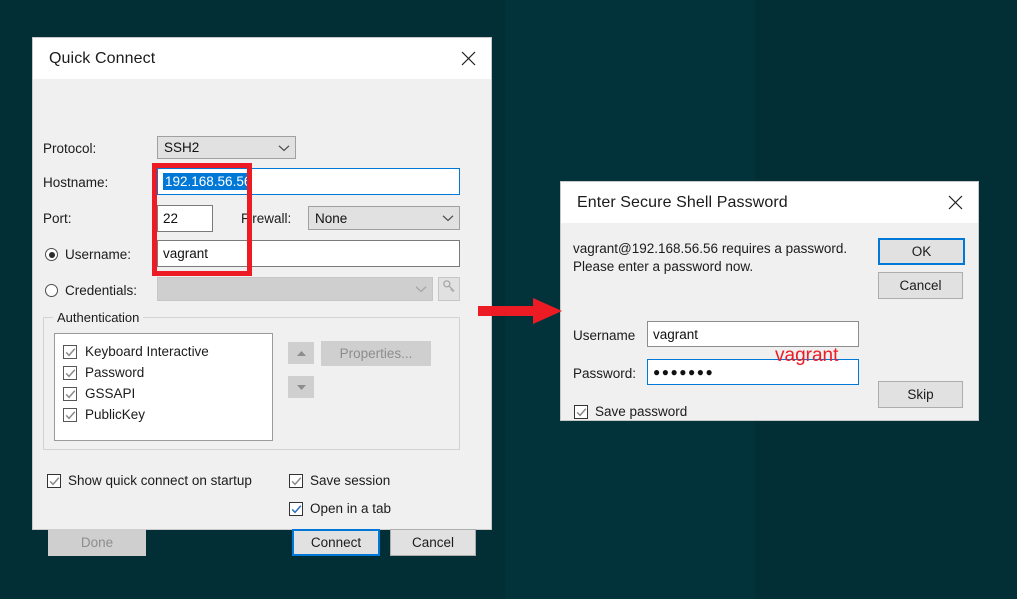 This screenshot has height=599, width=1017. What do you see at coordinates (308, 253) in the screenshot?
I see `username-input: vagrant` at bounding box center [308, 253].